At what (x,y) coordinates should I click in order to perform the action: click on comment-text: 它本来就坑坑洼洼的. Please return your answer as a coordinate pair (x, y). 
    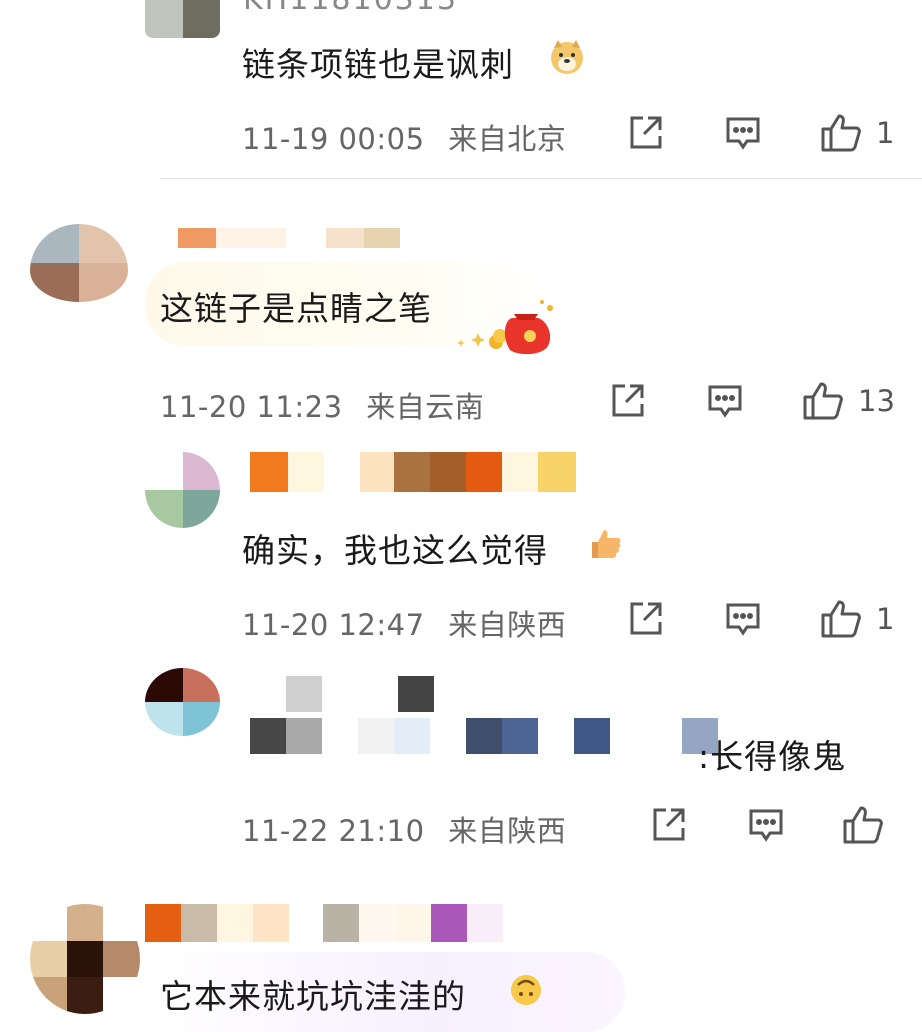
    Looking at the image, I should click on (313, 996).